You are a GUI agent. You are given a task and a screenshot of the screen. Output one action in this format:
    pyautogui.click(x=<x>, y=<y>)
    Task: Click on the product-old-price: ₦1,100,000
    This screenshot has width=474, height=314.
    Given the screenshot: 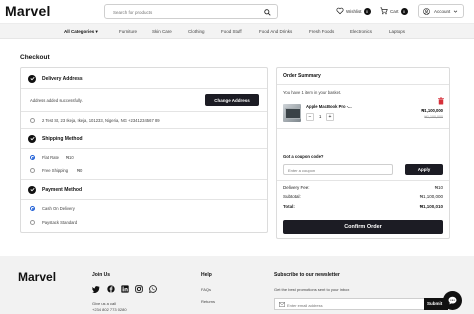 What is the action you would take?
    pyautogui.click(x=433, y=117)
    